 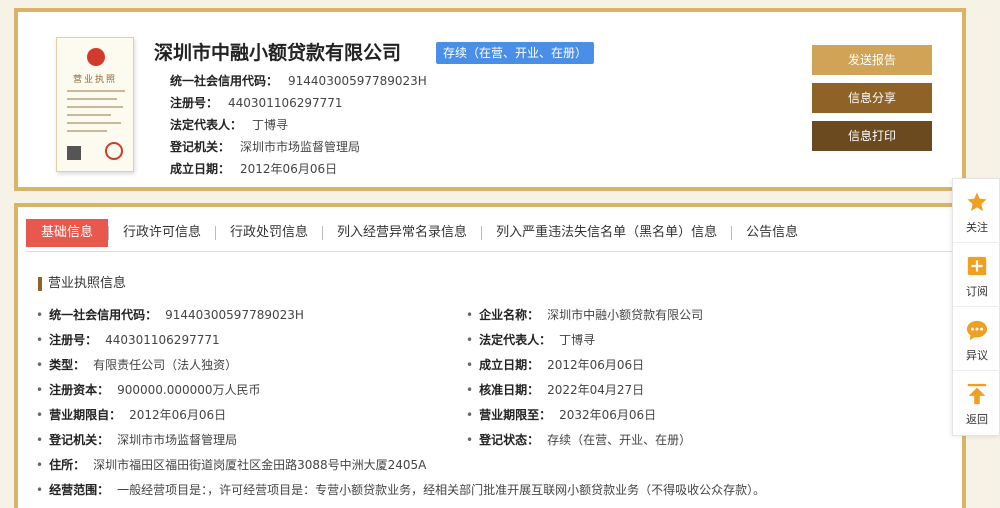 What do you see at coordinates (402, 233) in the screenshot?
I see `tab-abnormal-list: 列入经营异常名录信息` at bounding box center [402, 233].